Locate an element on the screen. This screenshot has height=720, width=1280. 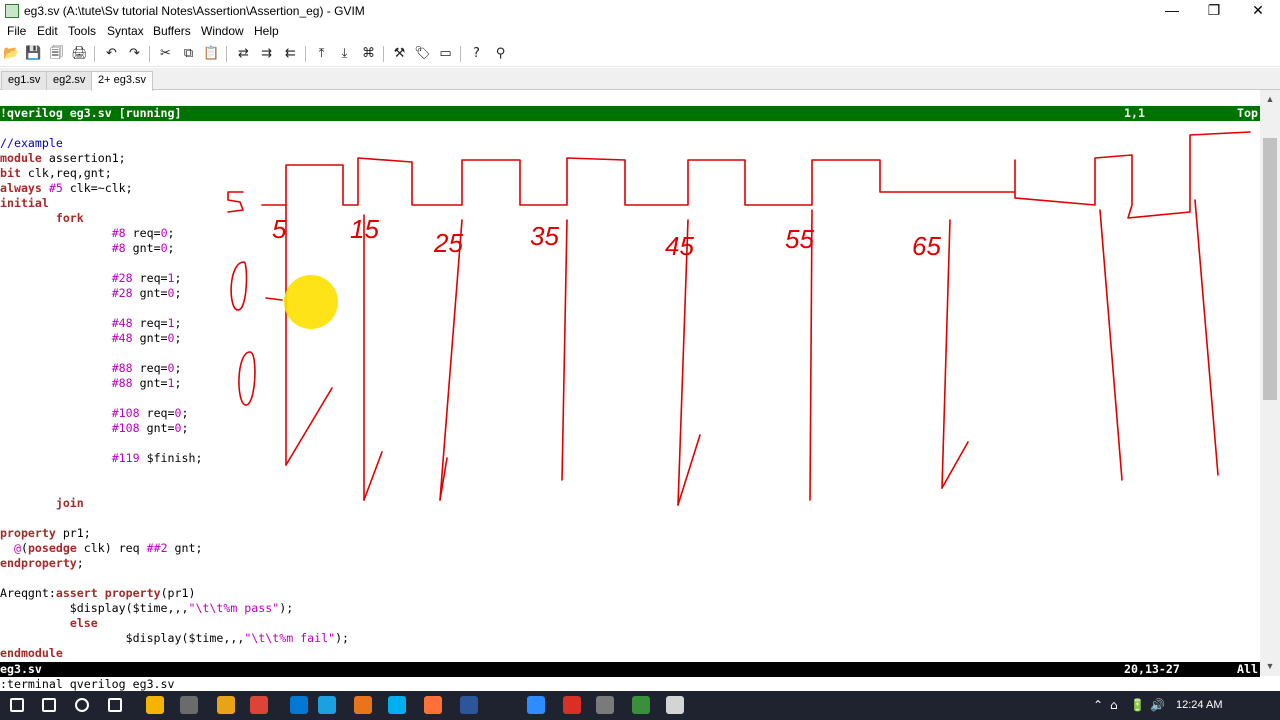
save-session-icon: ⤓ is located at coordinates (344, 53).